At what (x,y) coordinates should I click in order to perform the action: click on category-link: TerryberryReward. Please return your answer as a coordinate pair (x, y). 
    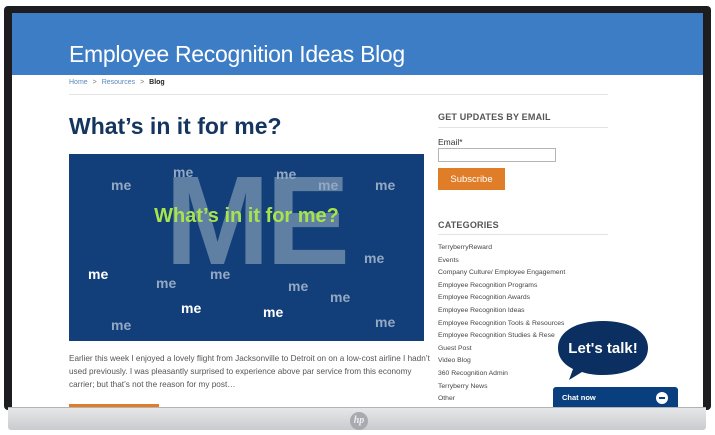
    Looking at the image, I should click on (501, 248).